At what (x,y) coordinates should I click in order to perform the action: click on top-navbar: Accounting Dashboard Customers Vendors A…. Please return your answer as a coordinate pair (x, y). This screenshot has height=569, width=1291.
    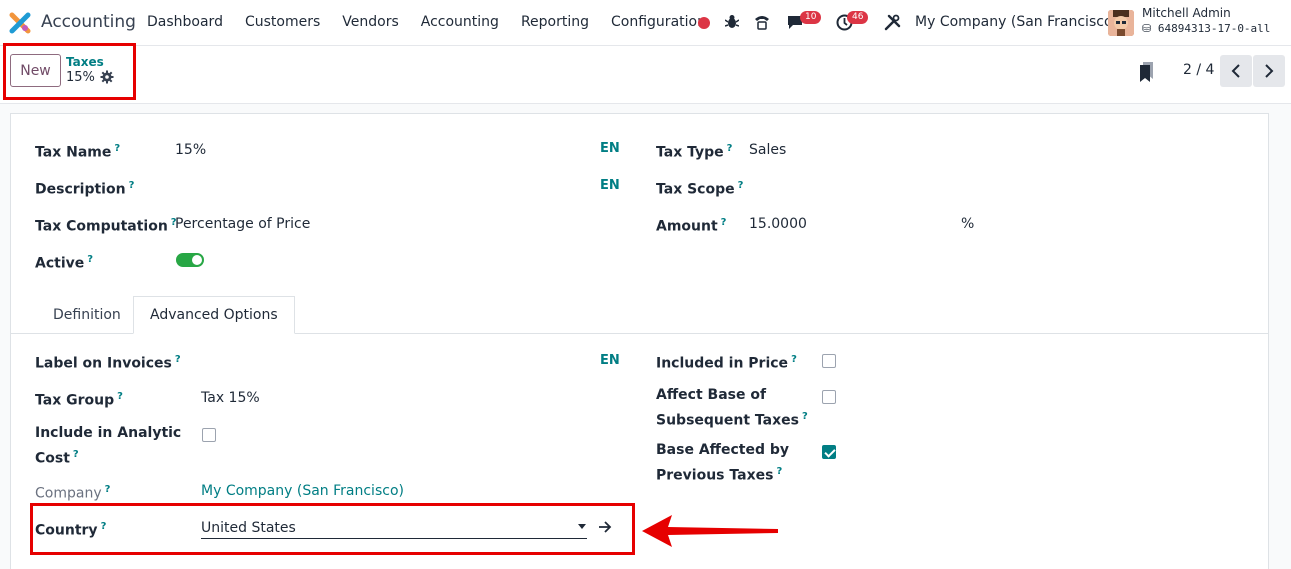
    Looking at the image, I should click on (645, 23).